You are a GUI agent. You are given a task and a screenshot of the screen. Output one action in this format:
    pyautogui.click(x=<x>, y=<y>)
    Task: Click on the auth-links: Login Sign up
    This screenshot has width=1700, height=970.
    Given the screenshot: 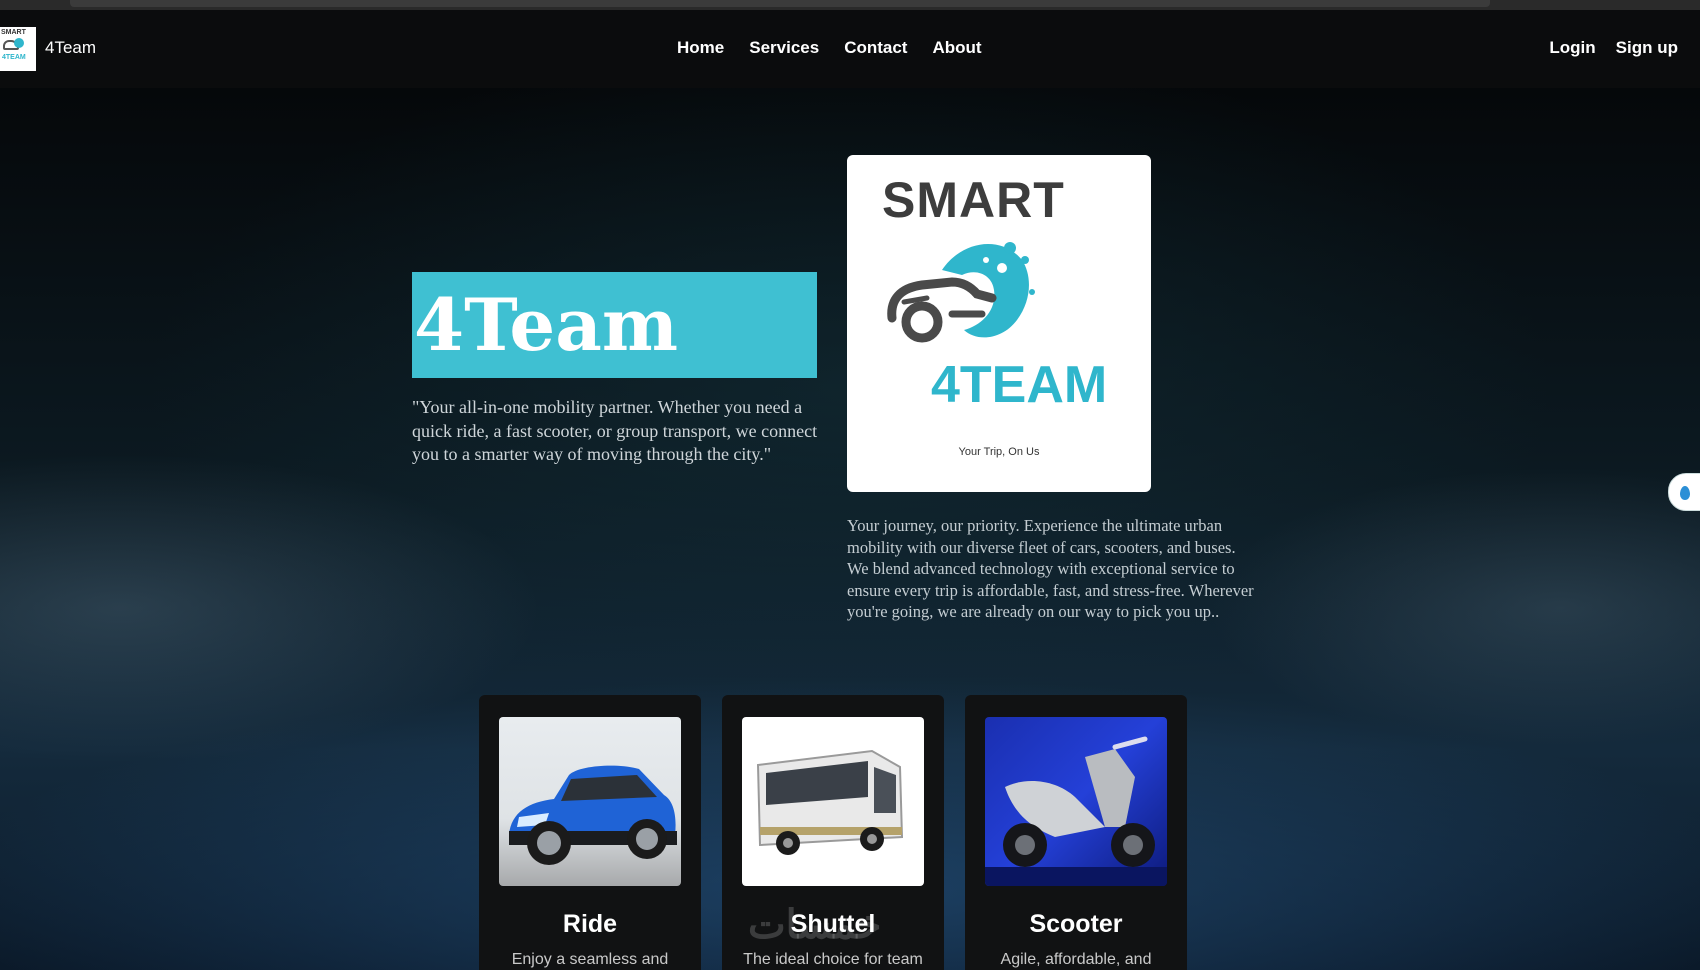 What is the action you would take?
    pyautogui.click(x=1613, y=48)
    